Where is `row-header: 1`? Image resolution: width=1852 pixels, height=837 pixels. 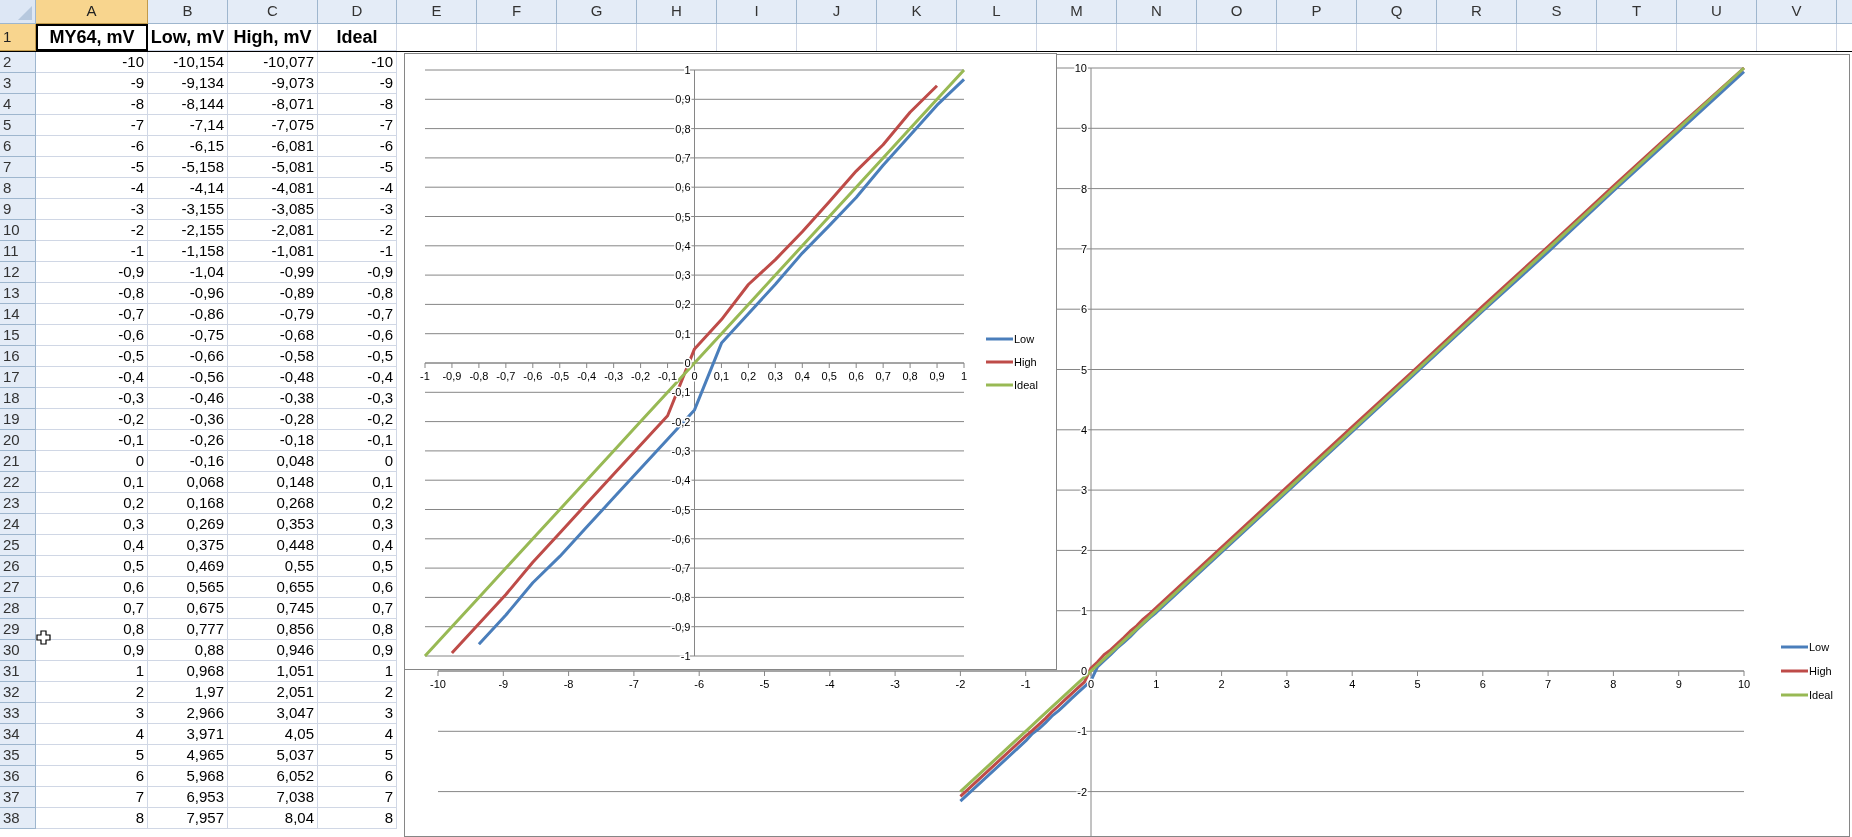 row-header: 1 is located at coordinates (18, 37).